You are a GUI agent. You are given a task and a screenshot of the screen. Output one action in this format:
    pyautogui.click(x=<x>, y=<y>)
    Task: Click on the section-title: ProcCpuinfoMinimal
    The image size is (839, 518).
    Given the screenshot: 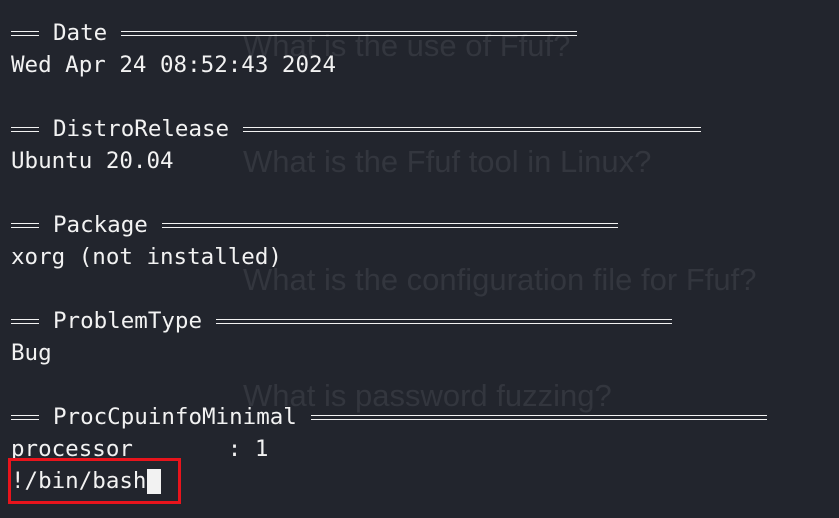 What is the action you would take?
    pyautogui.click(x=175, y=417)
    